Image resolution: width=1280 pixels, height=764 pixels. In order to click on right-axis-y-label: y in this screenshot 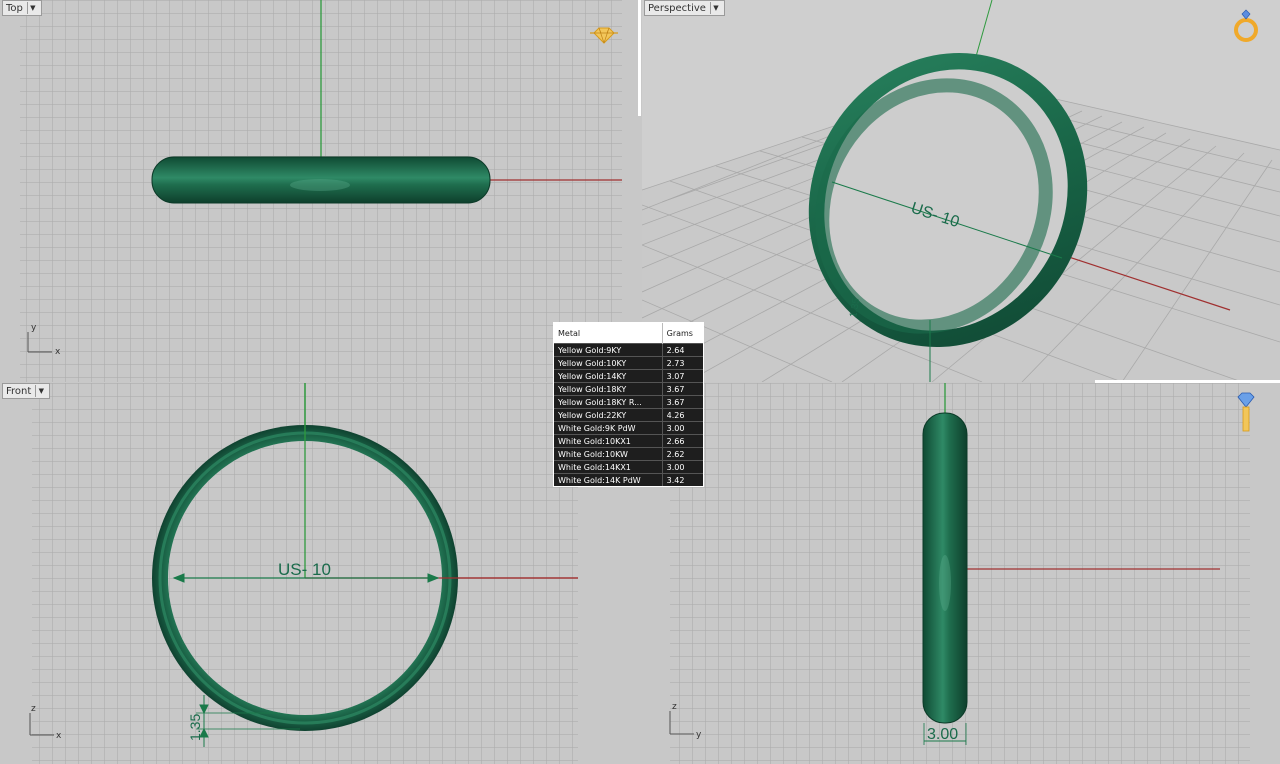, I will do `click(699, 735)`.